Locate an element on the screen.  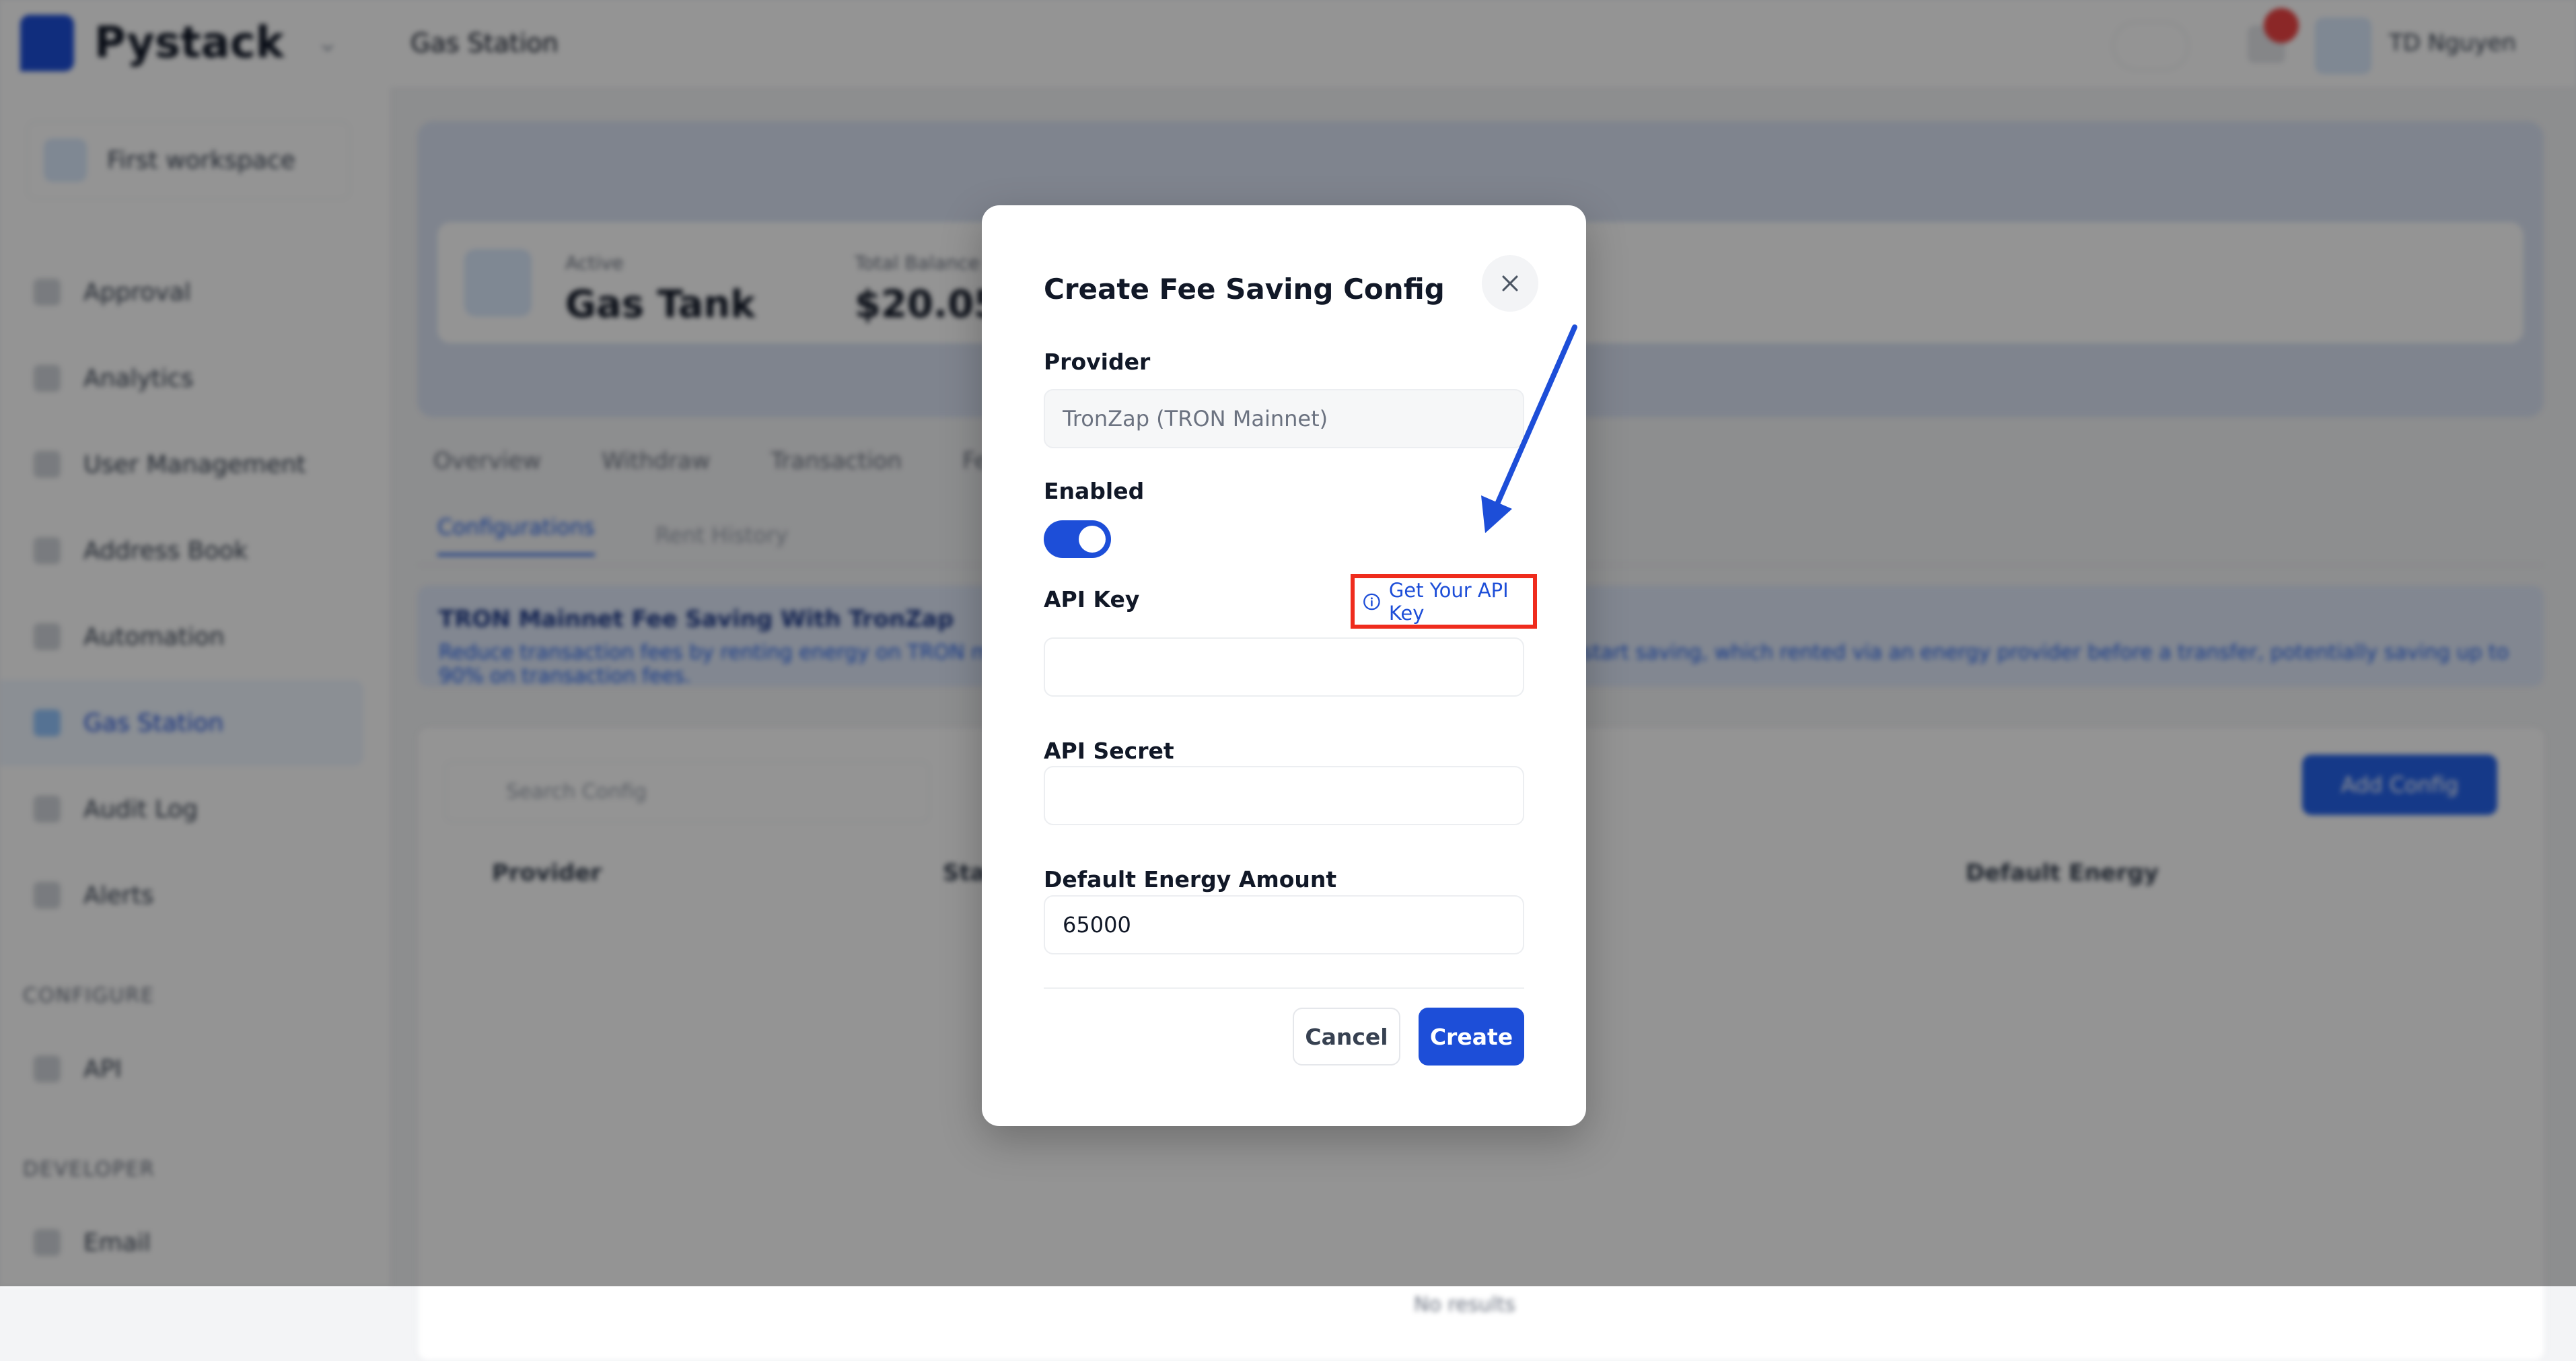
close-icon is located at coordinates (1510, 283).